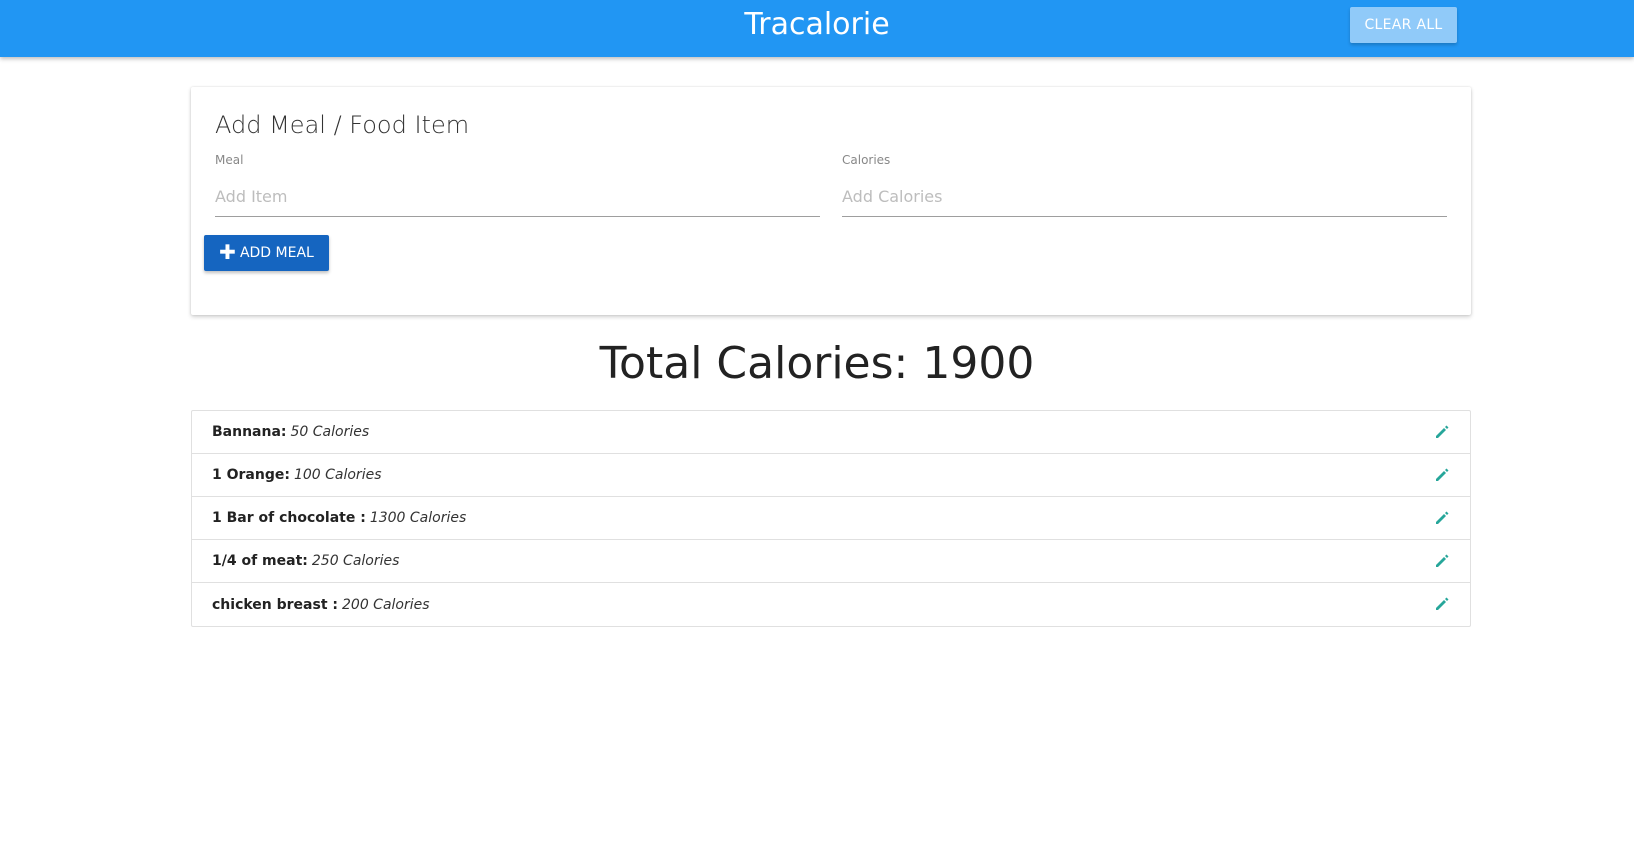  Describe the element at coordinates (418, 518) in the screenshot. I see `item-calories: 1300 Calories` at that location.